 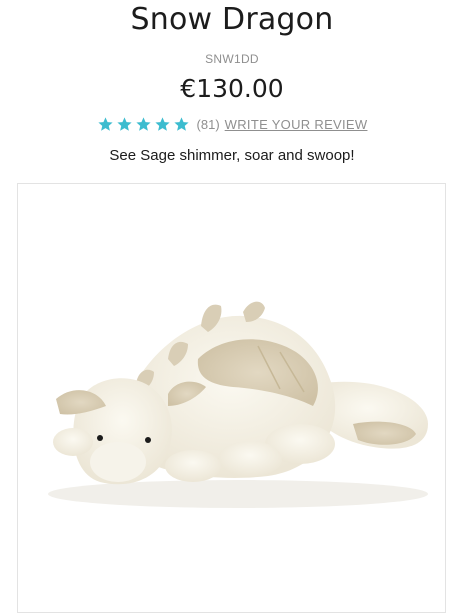 What do you see at coordinates (296, 124) in the screenshot?
I see `write-review-link: WRITE YOUR REVIEW` at bounding box center [296, 124].